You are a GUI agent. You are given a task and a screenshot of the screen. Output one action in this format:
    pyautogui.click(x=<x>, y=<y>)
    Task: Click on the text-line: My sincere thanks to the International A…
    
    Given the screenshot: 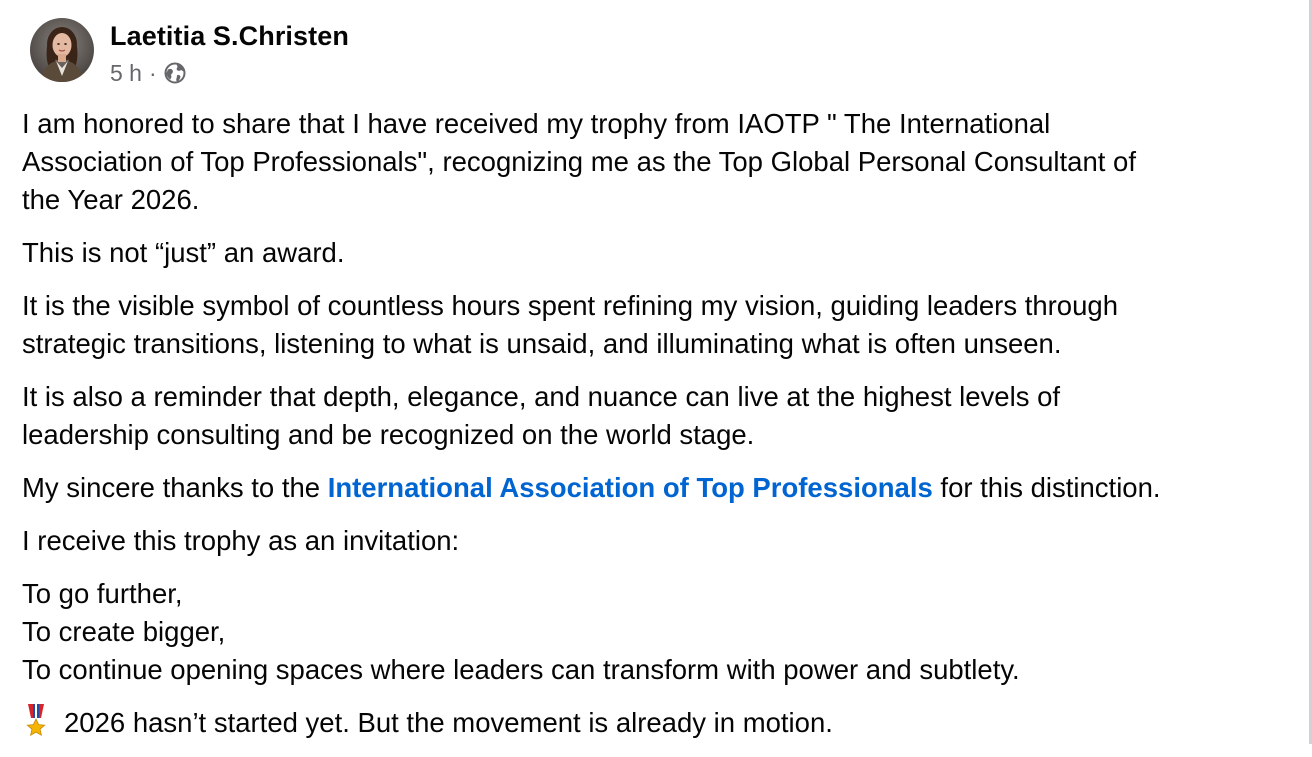 What is the action you would take?
    pyautogui.click(x=658, y=488)
    